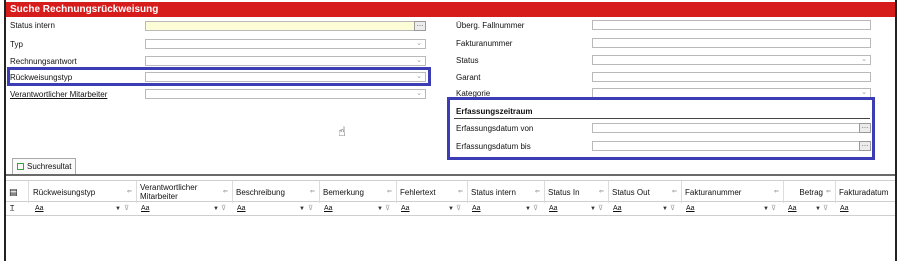 This screenshot has width=900, height=261. I want to click on tab-separator, so click(450, 175).